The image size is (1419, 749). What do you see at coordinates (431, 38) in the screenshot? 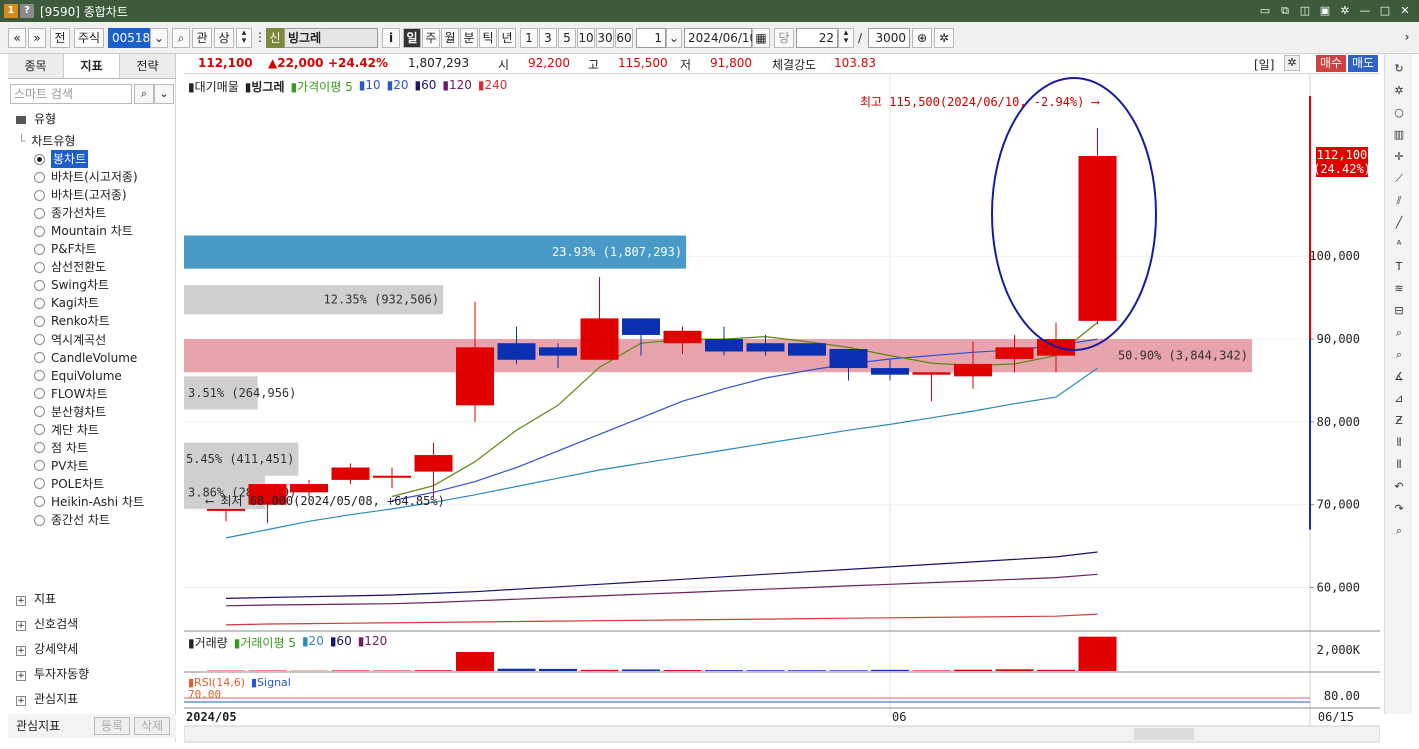
I see `period-button-1: 주` at bounding box center [431, 38].